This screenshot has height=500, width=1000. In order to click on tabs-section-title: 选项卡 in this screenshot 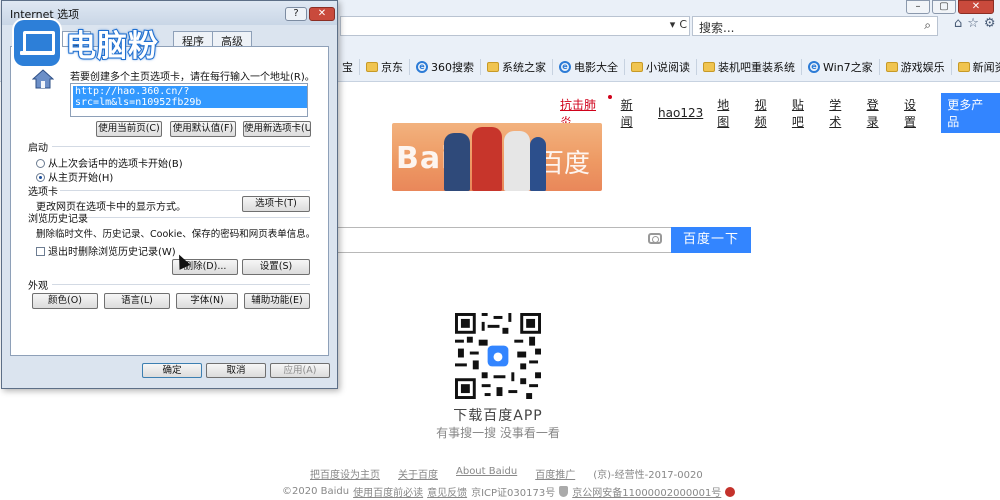, I will do `click(43, 192)`.